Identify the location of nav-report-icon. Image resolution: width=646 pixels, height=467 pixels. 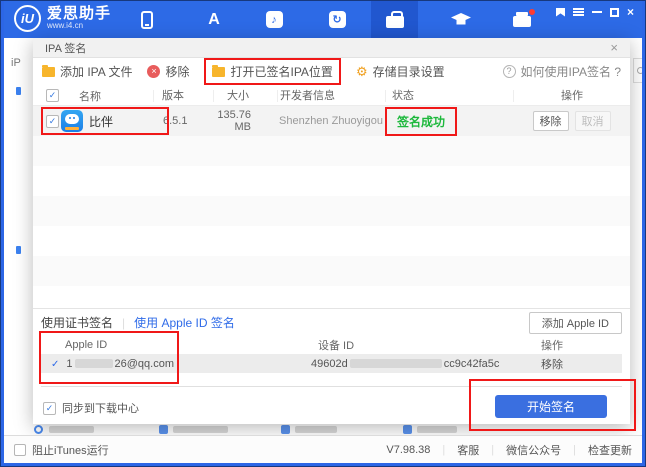
(522, 19).